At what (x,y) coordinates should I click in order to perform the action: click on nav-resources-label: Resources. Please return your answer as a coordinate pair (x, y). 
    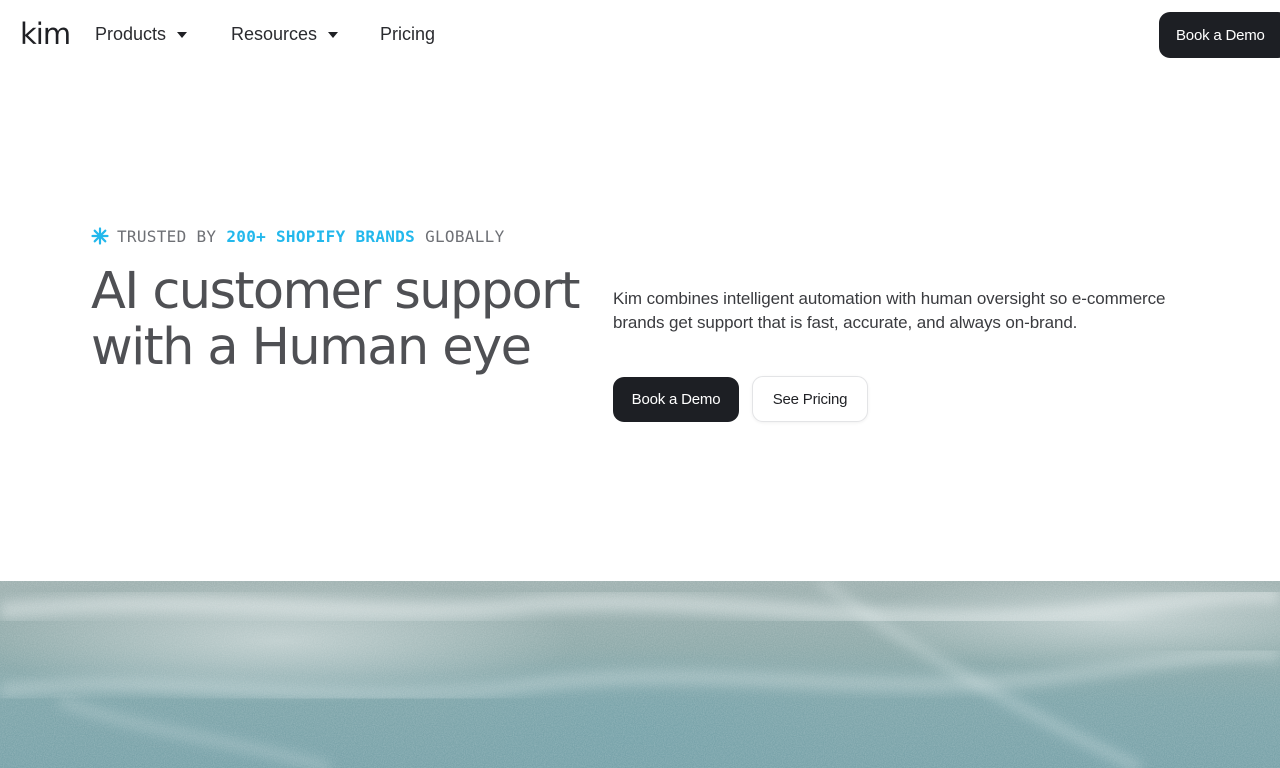
    Looking at the image, I should click on (274, 33).